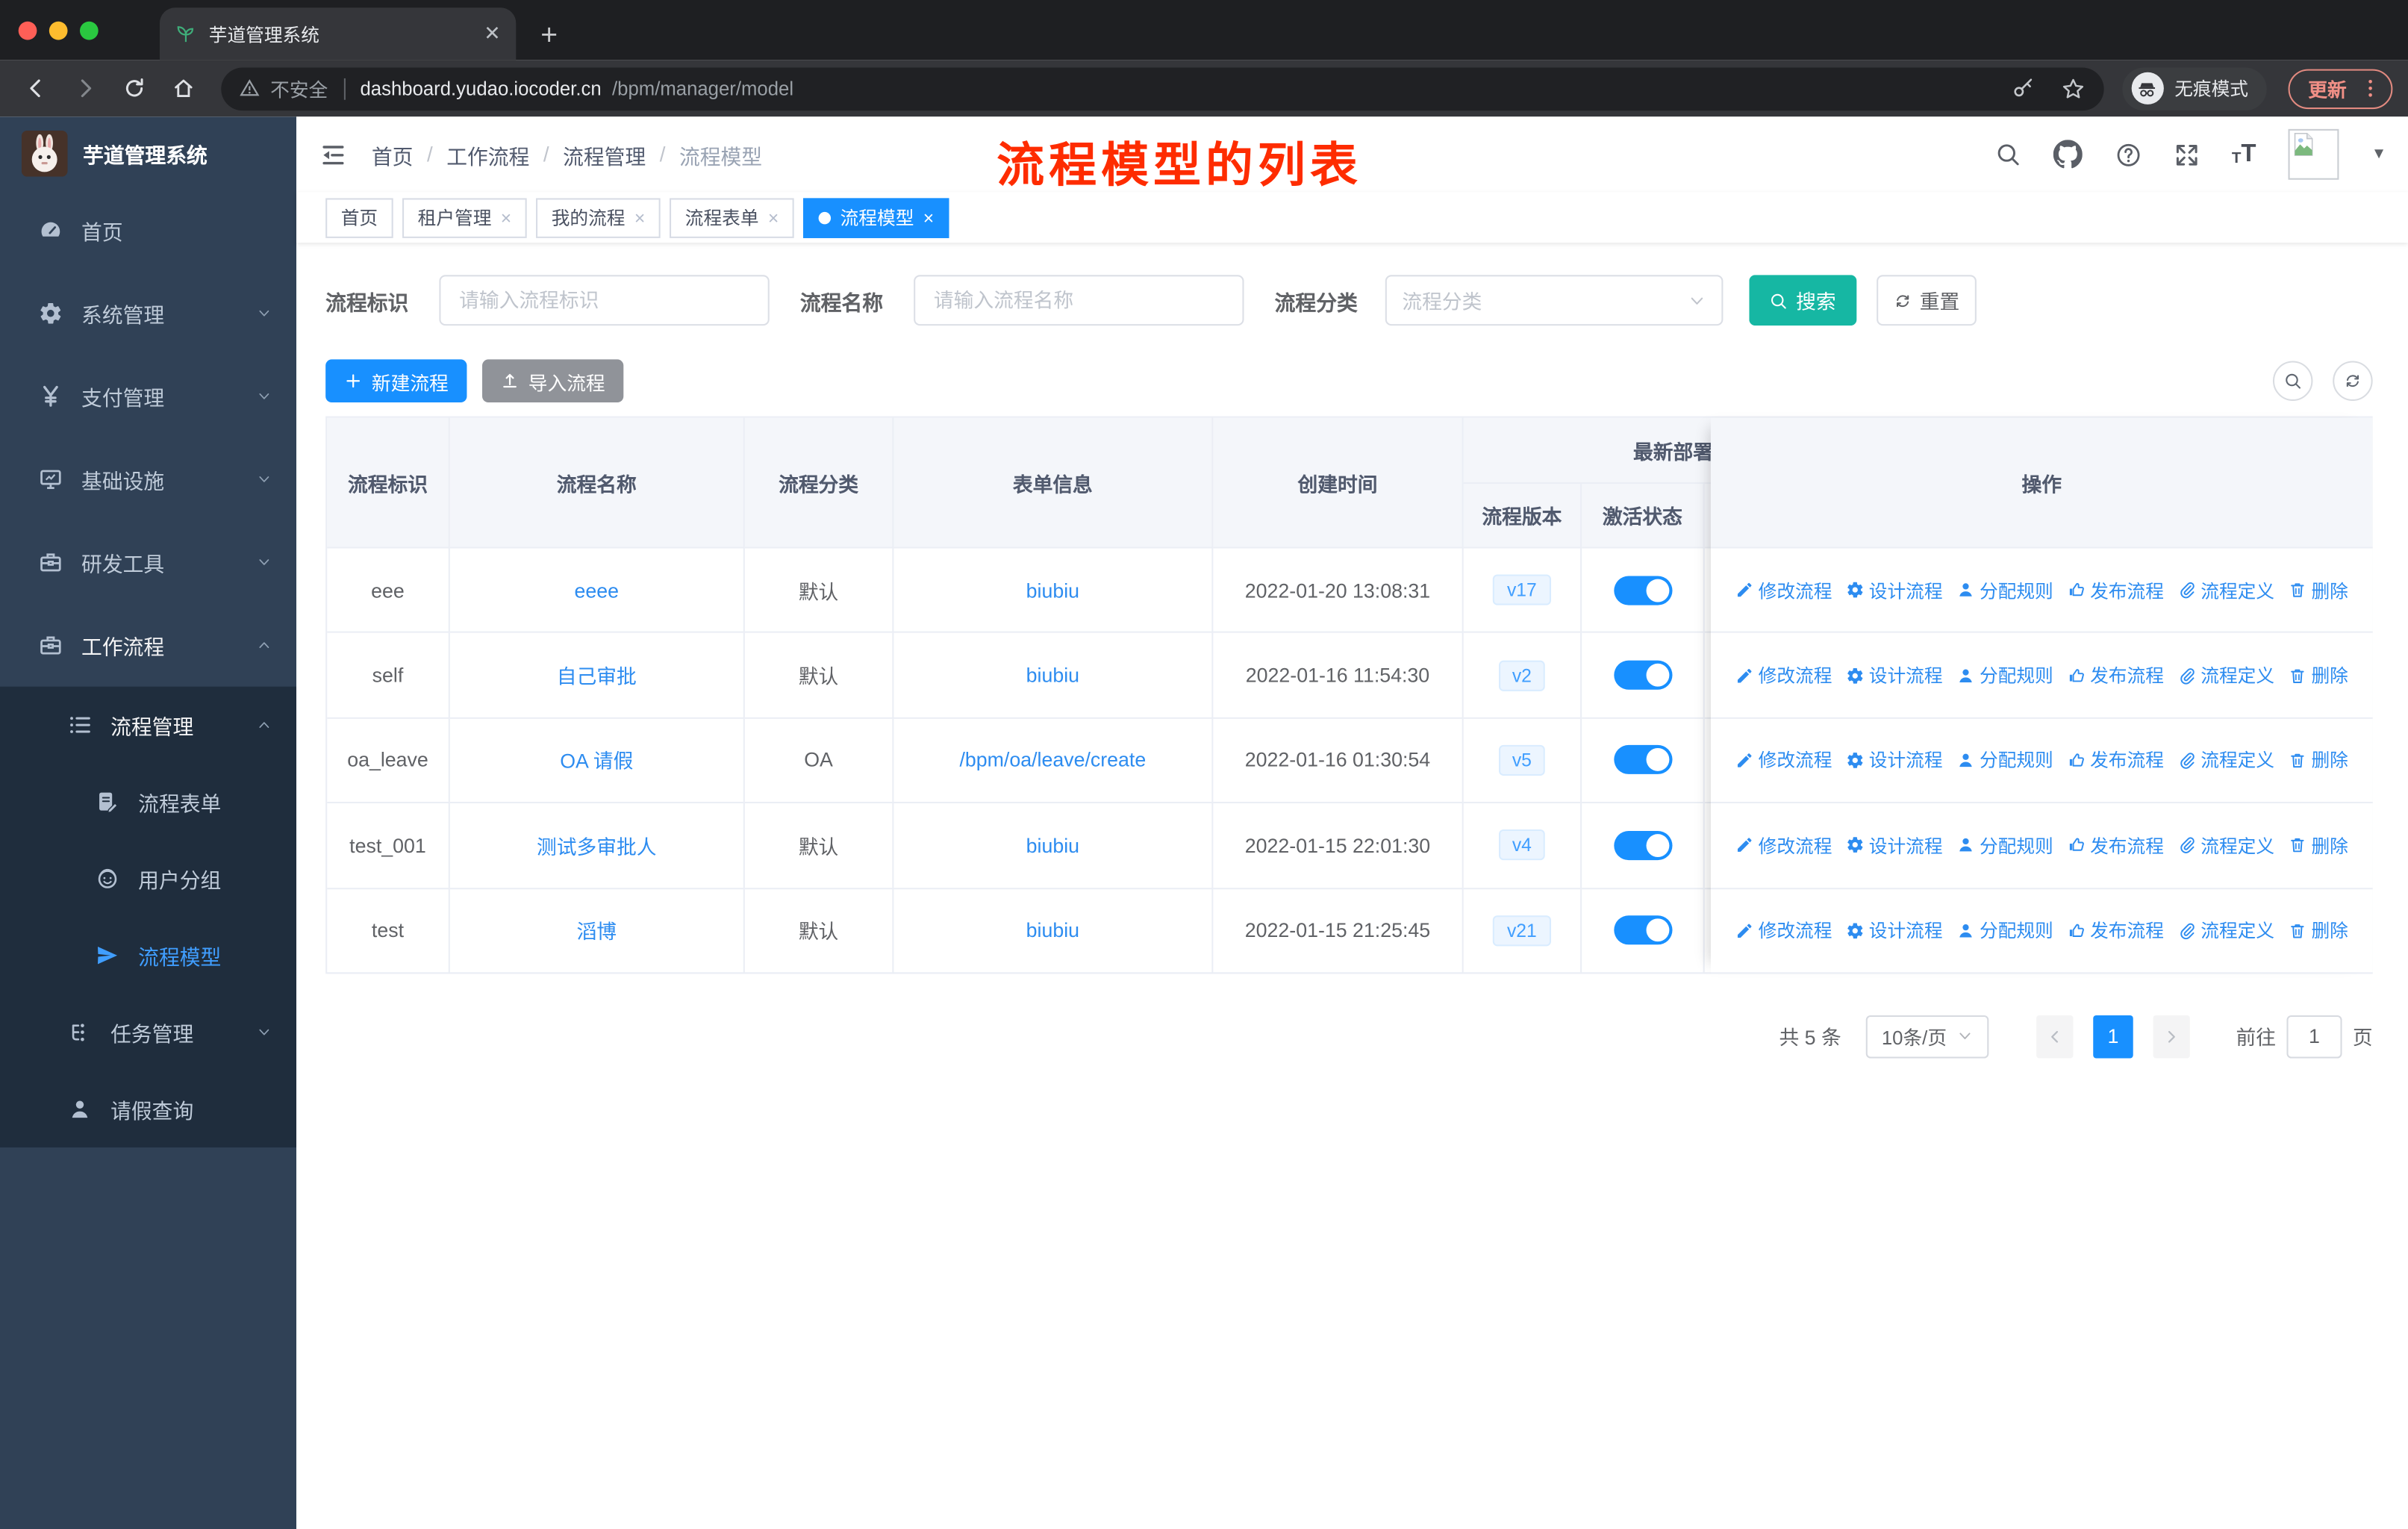 This screenshot has height=1529, width=2408. What do you see at coordinates (549, 36) in the screenshot?
I see `new-tab-button: +` at bounding box center [549, 36].